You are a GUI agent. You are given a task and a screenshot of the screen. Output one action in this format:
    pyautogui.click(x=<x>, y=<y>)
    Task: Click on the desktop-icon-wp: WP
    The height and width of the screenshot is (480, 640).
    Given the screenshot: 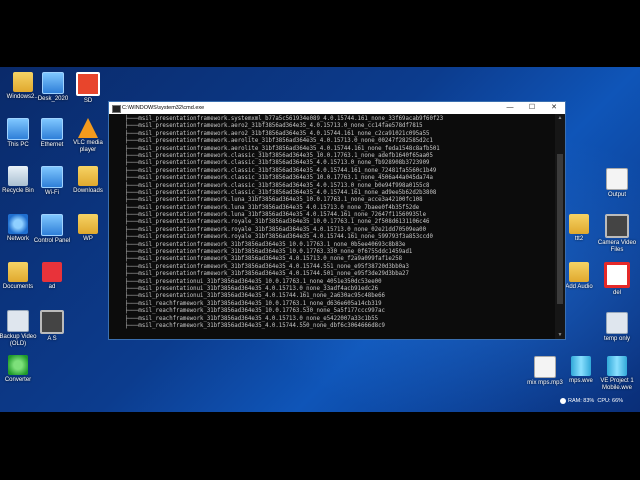 What is the action you would take?
    pyautogui.click(x=88, y=228)
    